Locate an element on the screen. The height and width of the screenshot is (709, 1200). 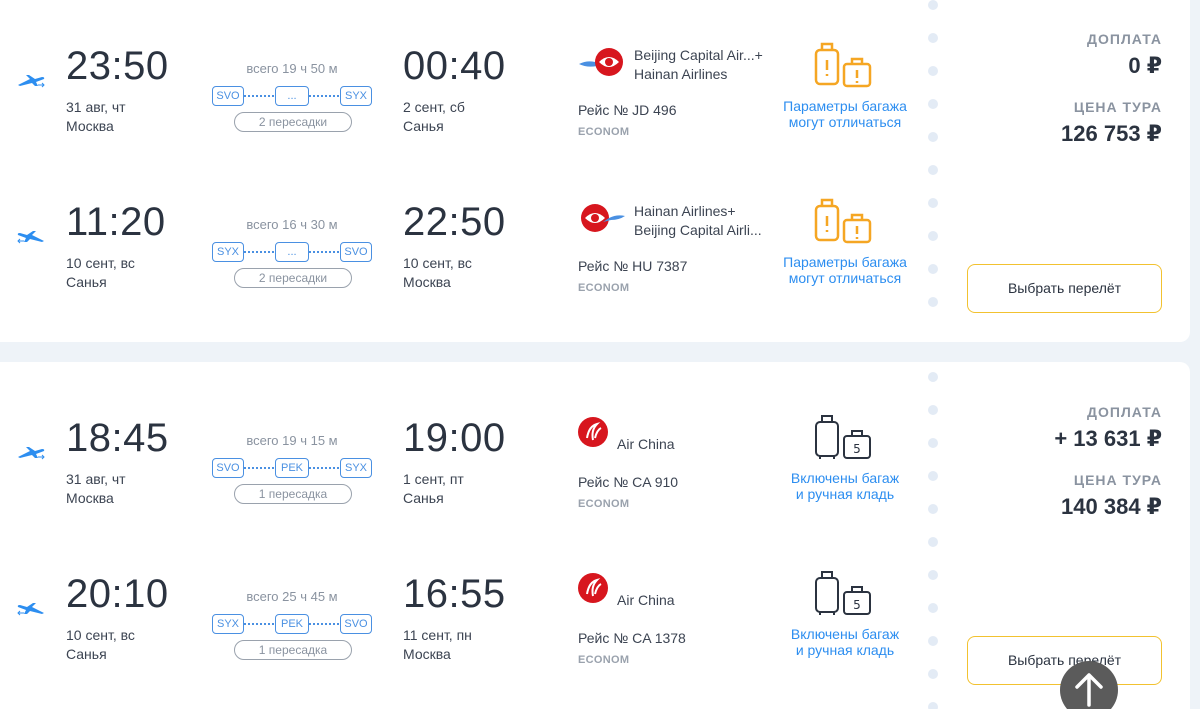
price-value: 126 753 ₽ is located at coordinates (1111, 133).